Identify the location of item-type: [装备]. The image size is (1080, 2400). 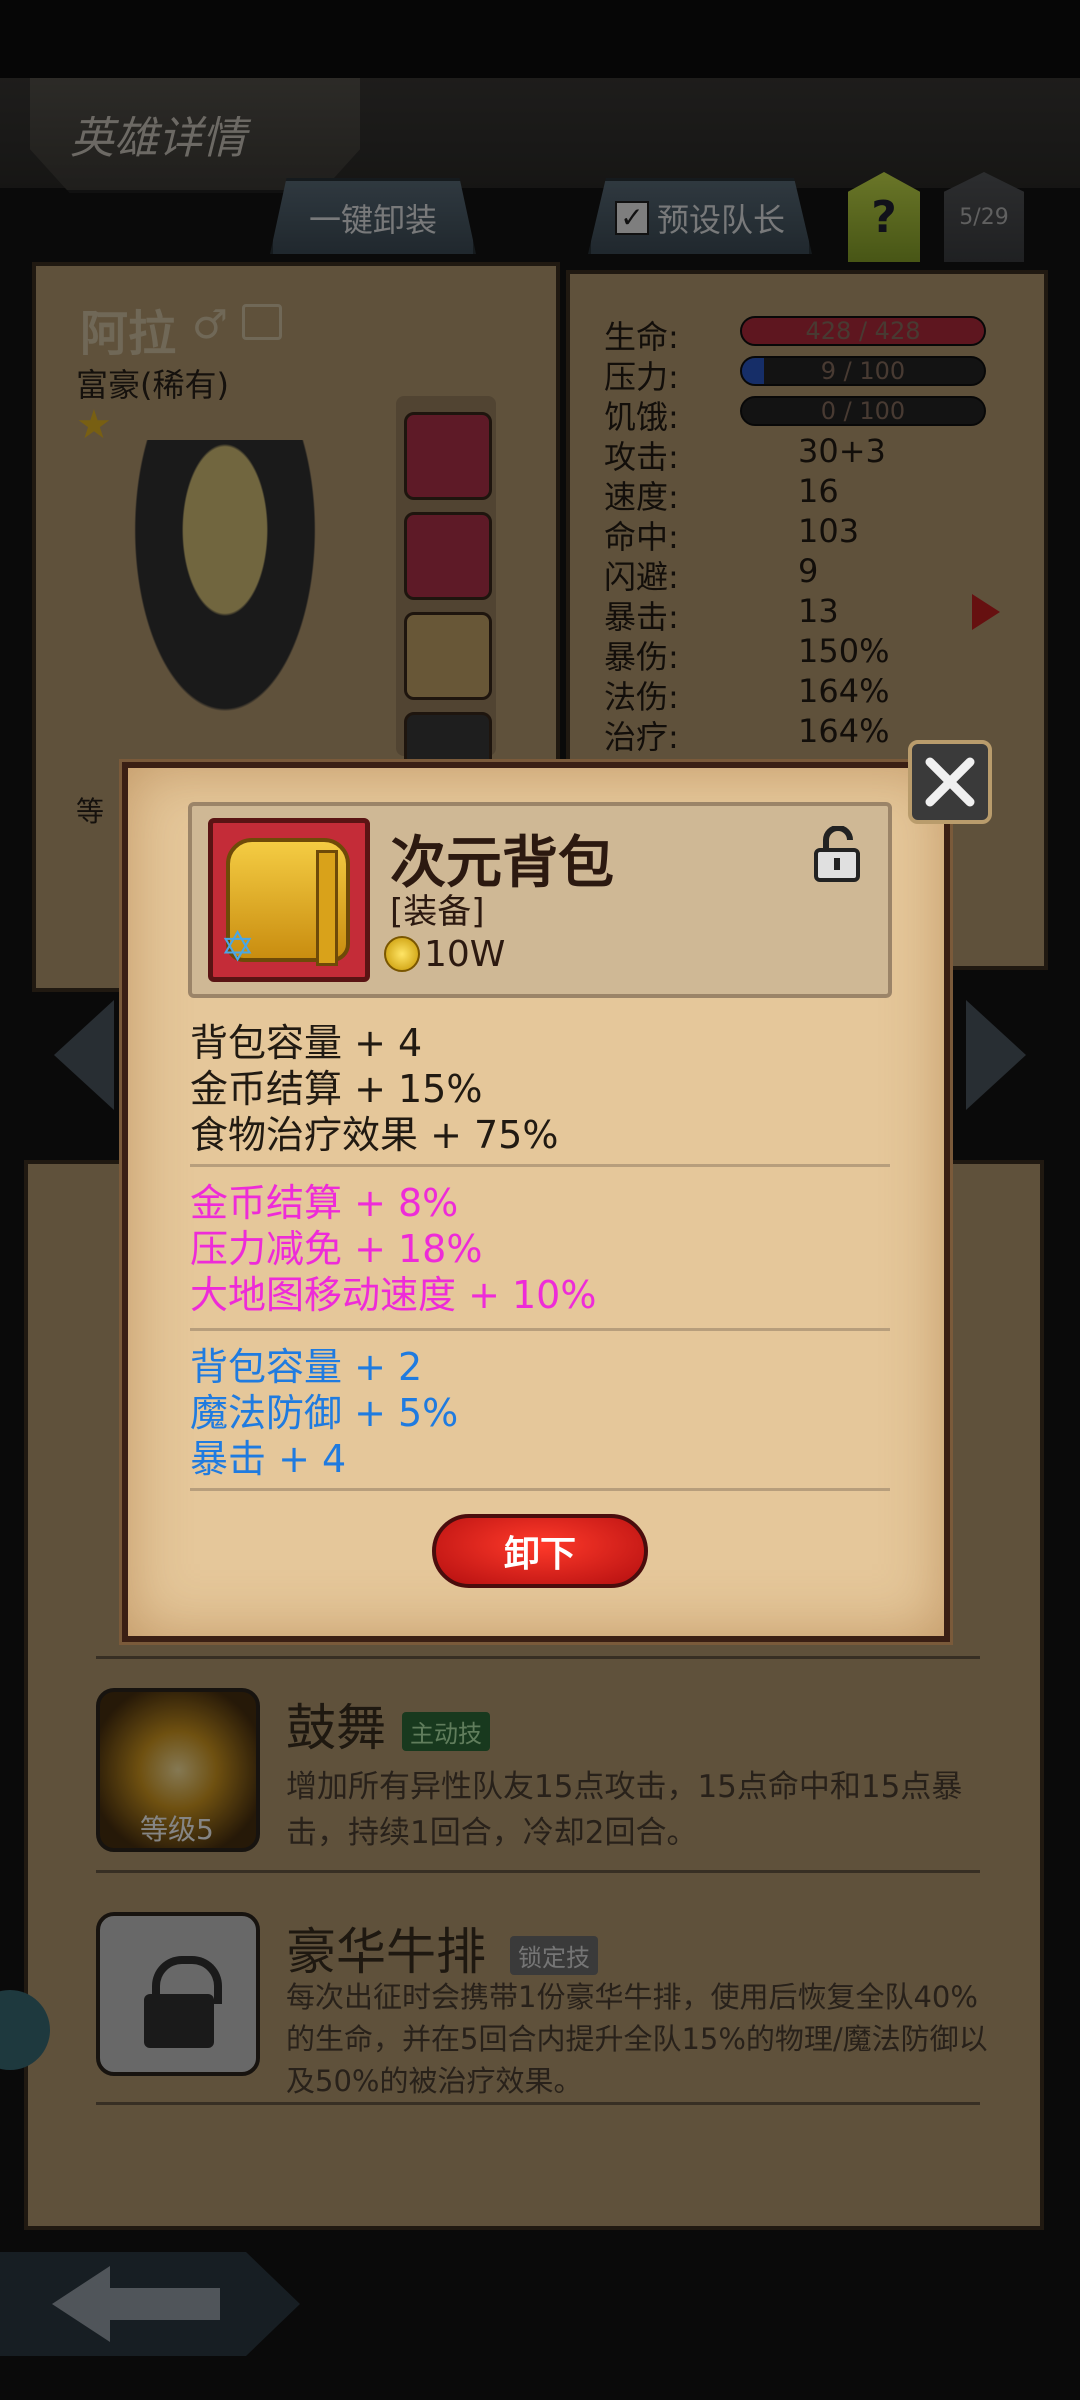
(437, 912).